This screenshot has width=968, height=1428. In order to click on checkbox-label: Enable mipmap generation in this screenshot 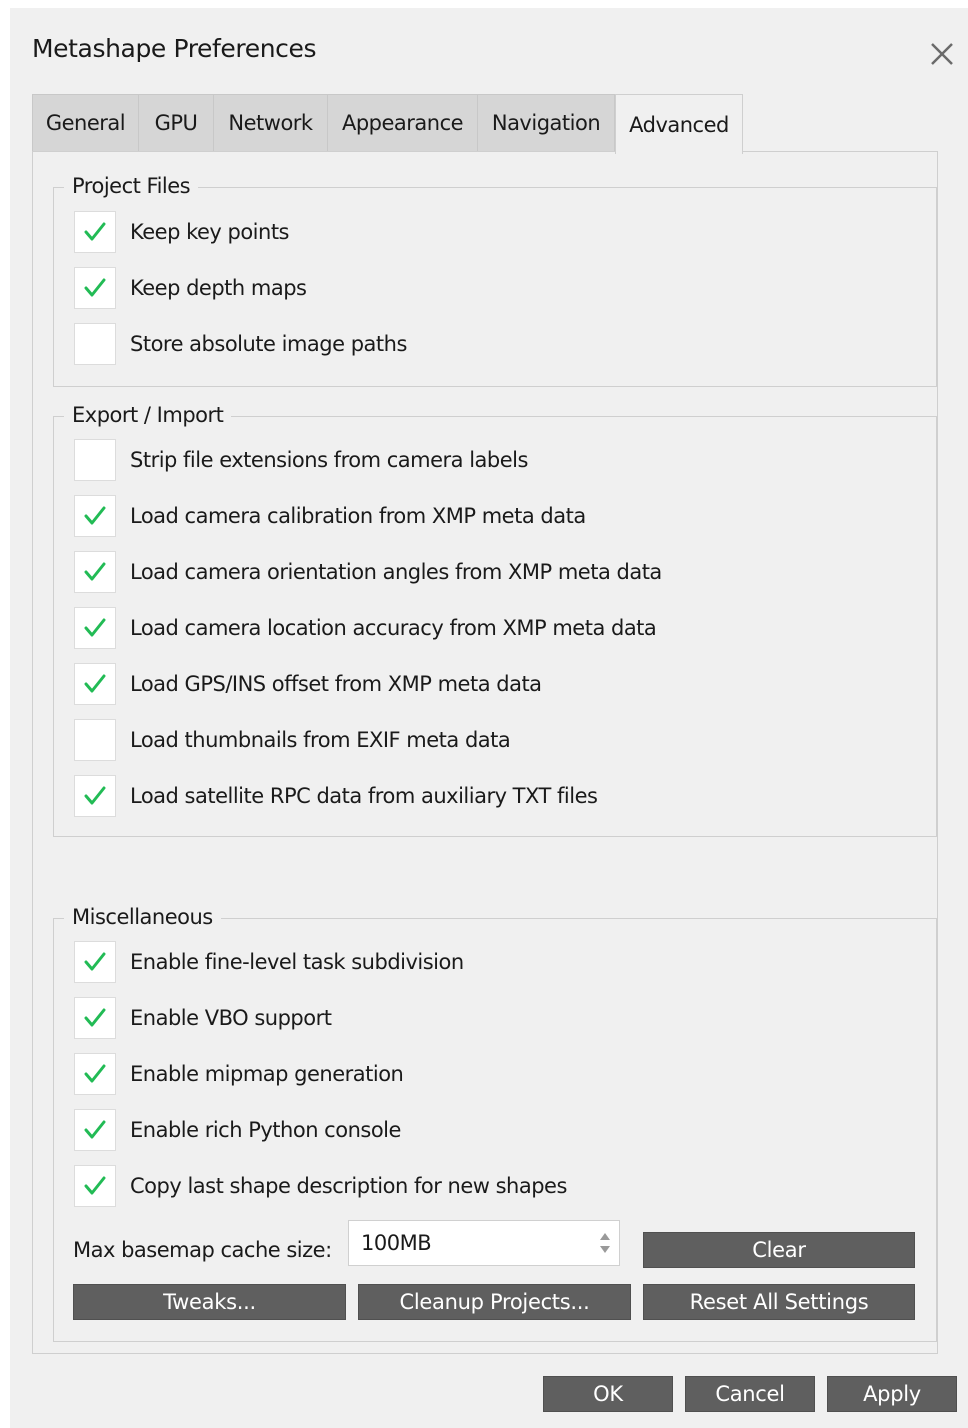, I will do `click(267, 1074)`.